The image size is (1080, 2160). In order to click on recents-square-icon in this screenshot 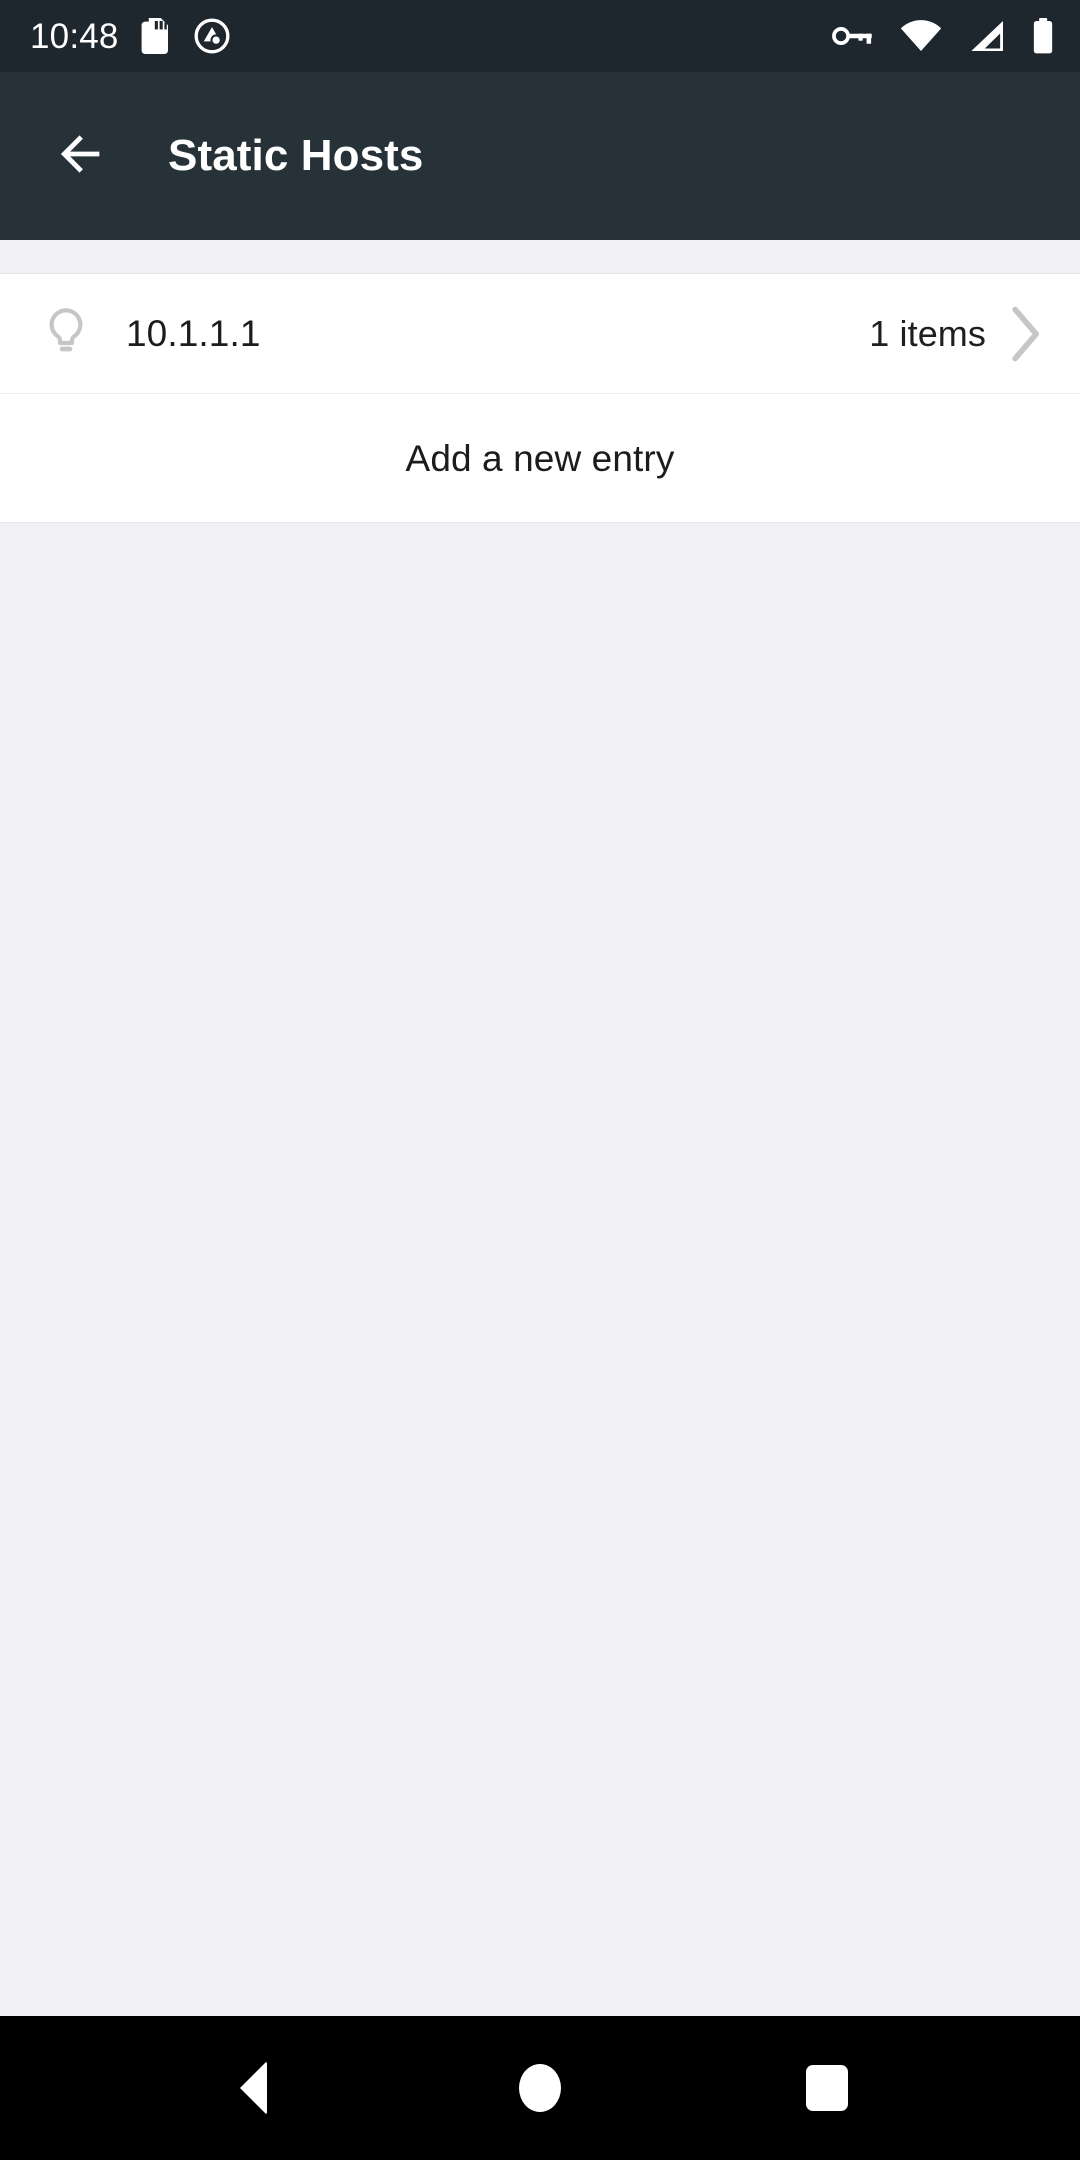, I will do `click(826, 2088)`.